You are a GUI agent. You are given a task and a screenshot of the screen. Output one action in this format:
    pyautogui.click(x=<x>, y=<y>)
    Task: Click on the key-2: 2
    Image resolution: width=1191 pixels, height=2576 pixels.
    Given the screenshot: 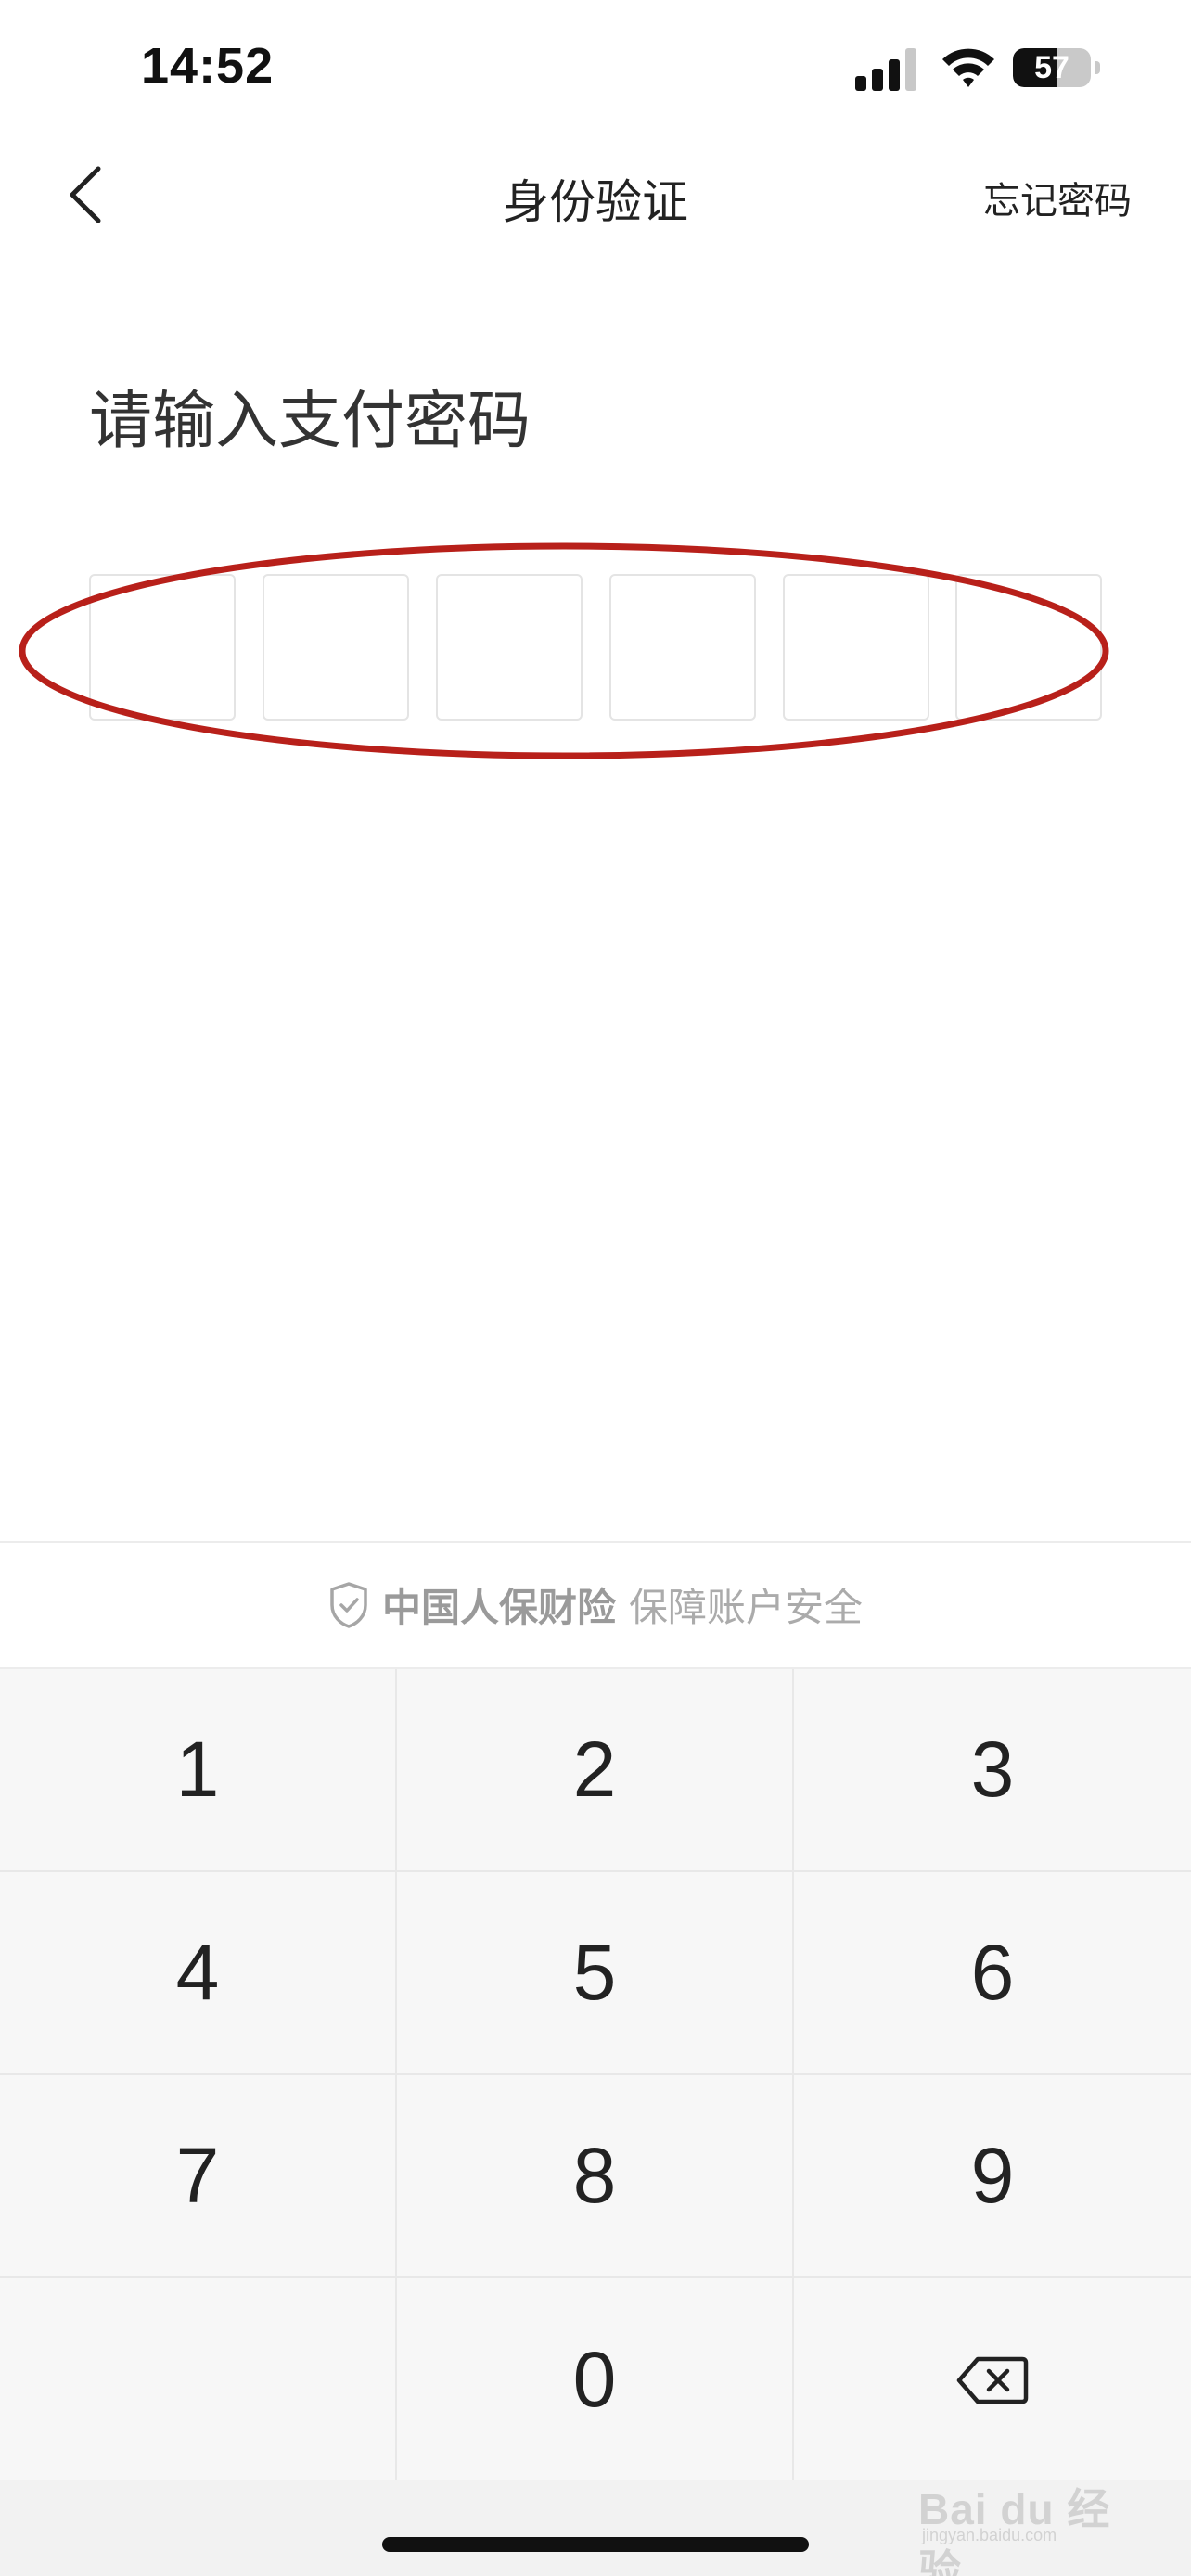 What is the action you would take?
    pyautogui.click(x=595, y=1771)
    